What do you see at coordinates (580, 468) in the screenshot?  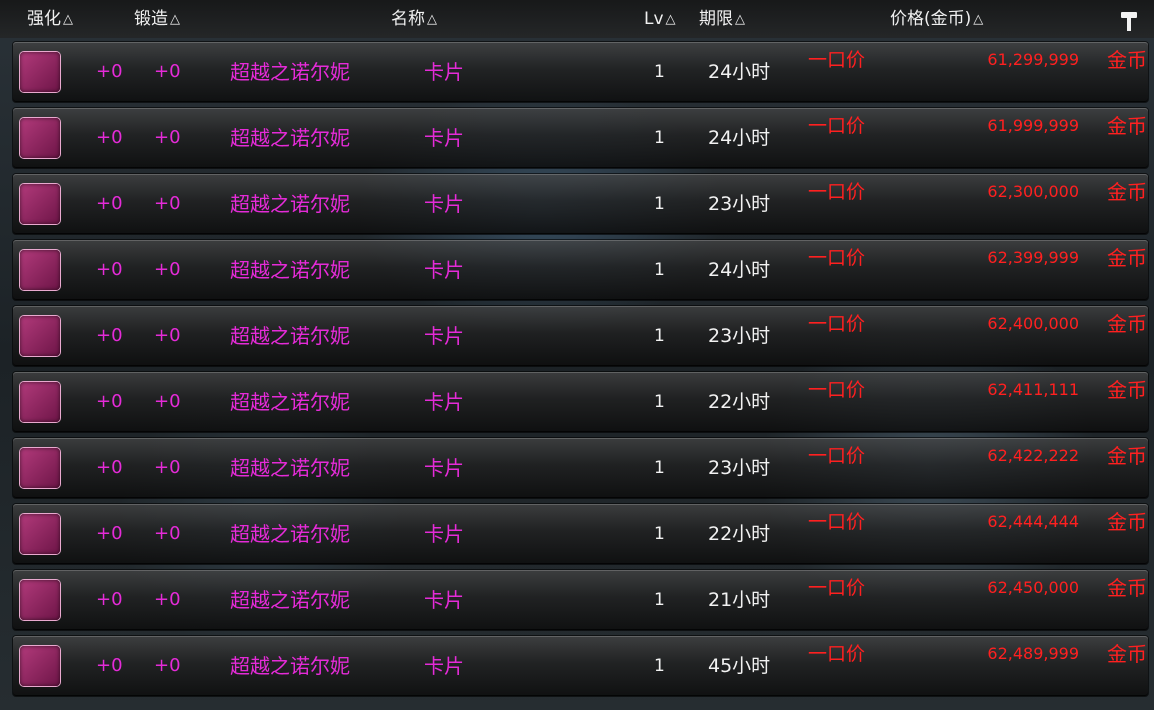 I see `listing-row: +0 +0 超越之诺尔妮 卡片 1 23小时 一口价 62,422,222 金币` at bounding box center [580, 468].